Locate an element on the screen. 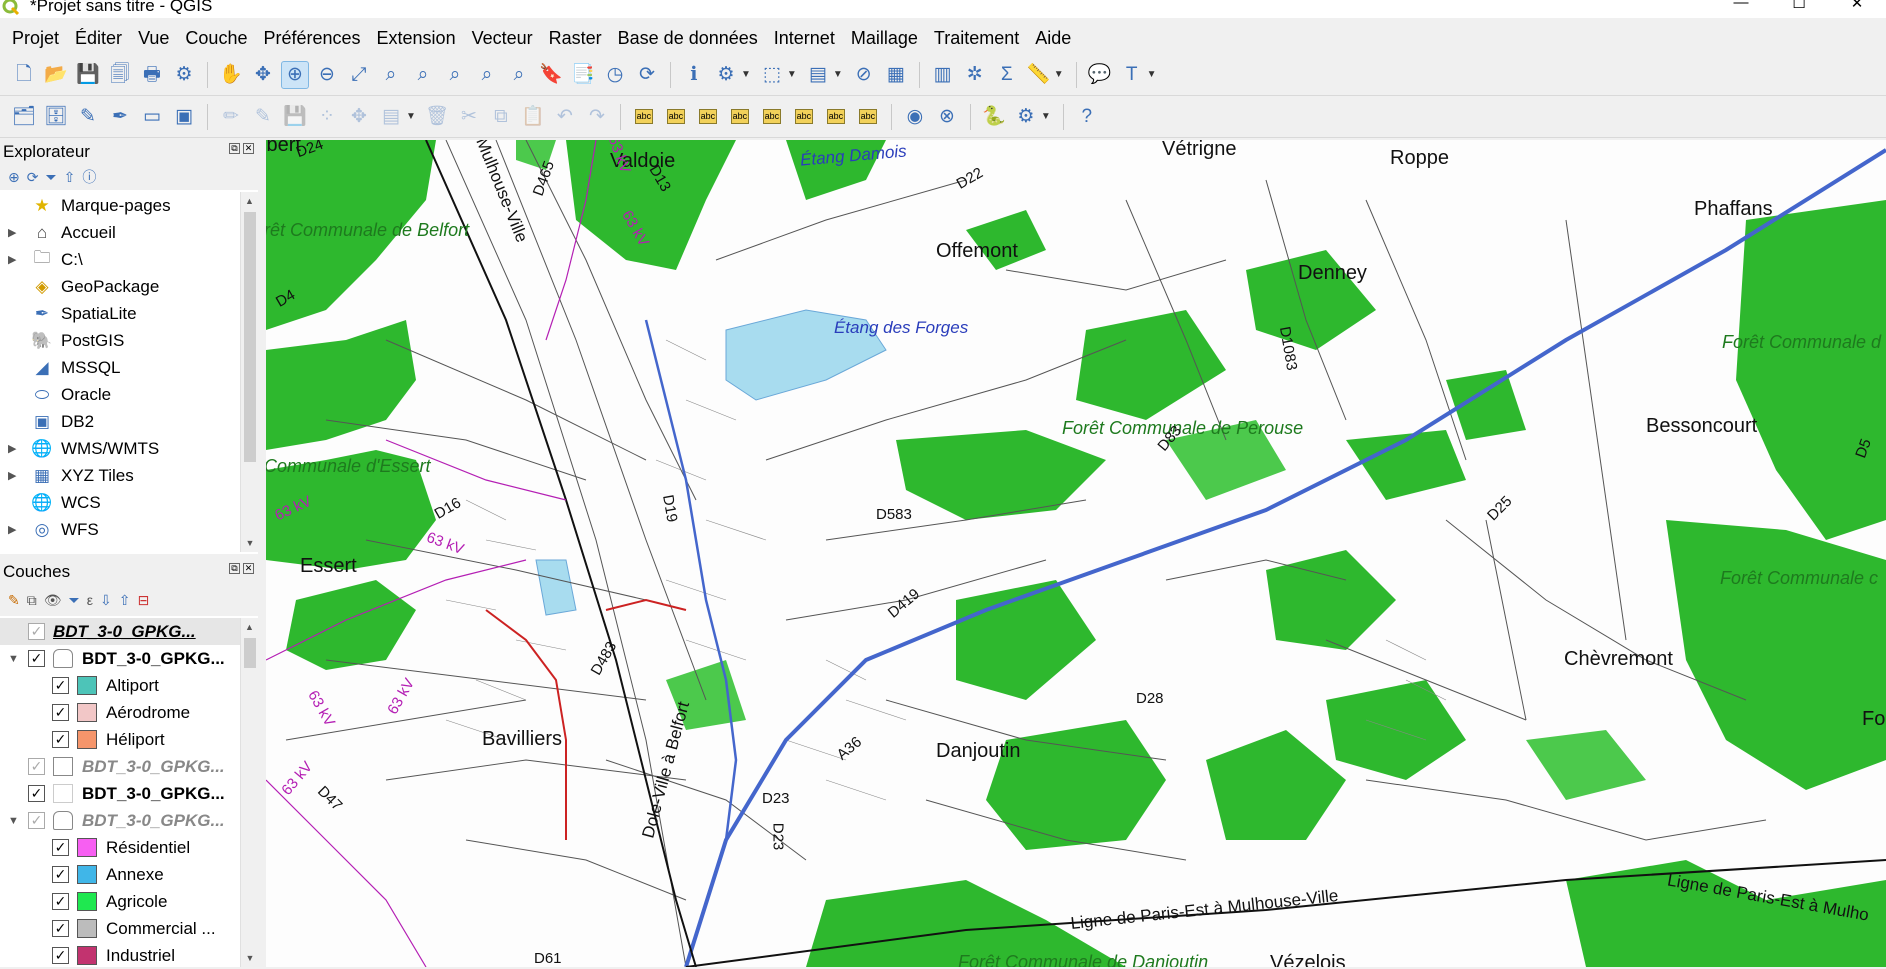  style-manager-icon: ⚙ is located at coordinates (184, 75).